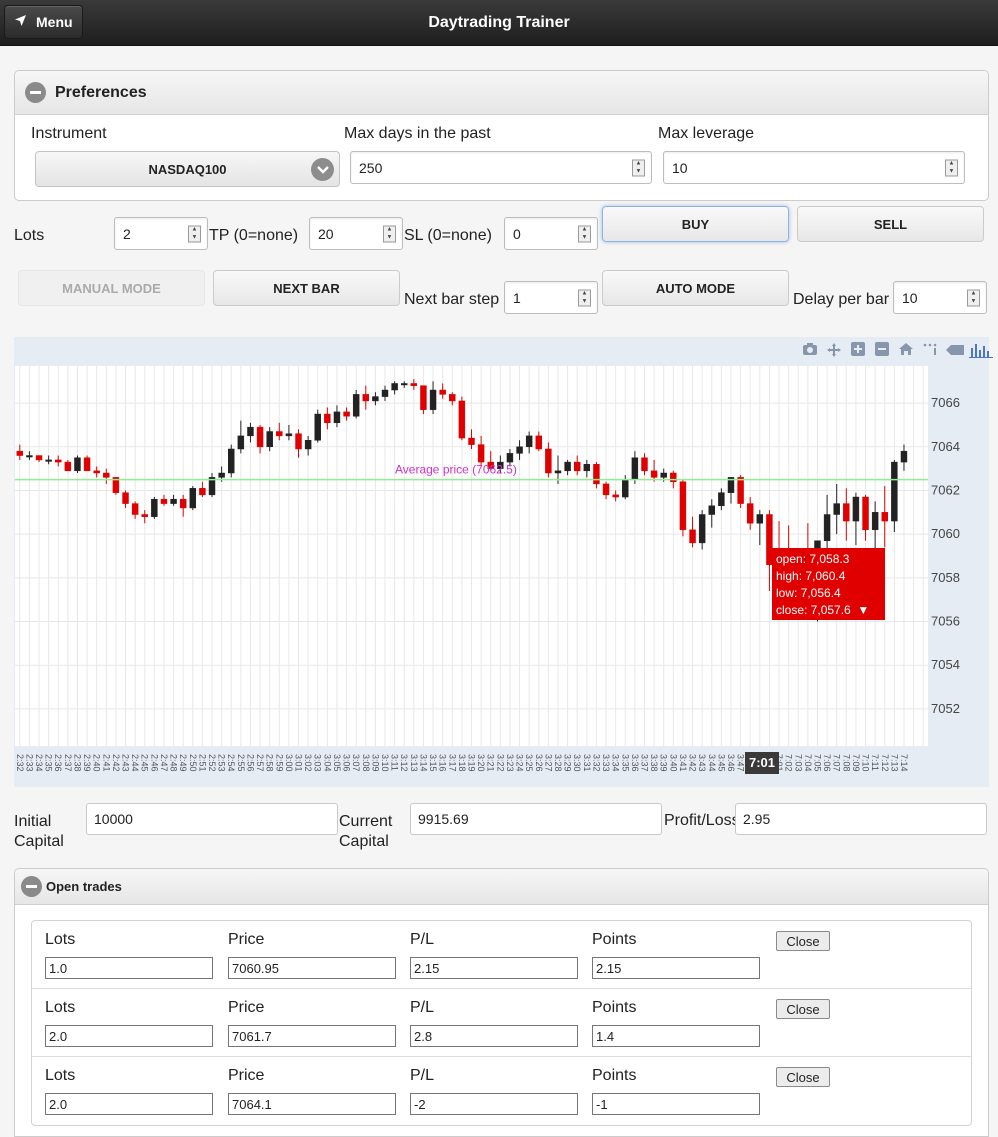 Image resolution: width=998 pixels, height=1137 pixels. Describe the element at coordinates (551, 233) in the screenshot. I see `sl-input: 0 ▲ ▼` at that location.